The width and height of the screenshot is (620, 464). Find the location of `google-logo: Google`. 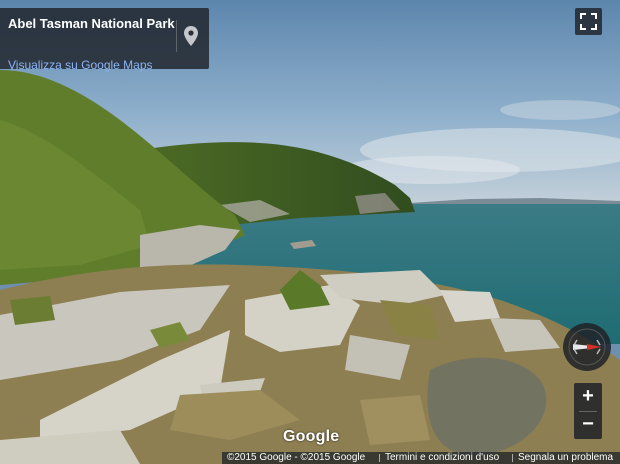

google-logo: Google is located at coordinates (311, 436).